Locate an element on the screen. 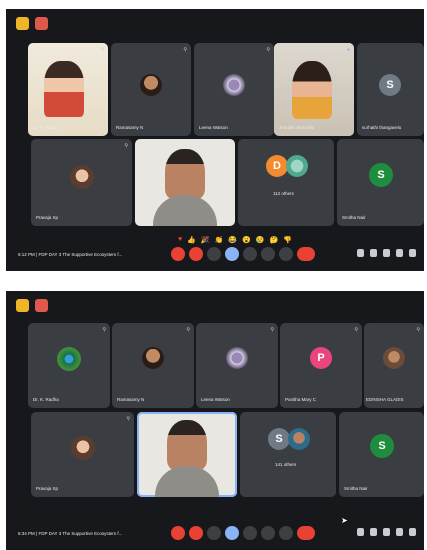 This screenshot has height=550, width=427. participant-tile-video-speaking is located at coordinates (187, 454).